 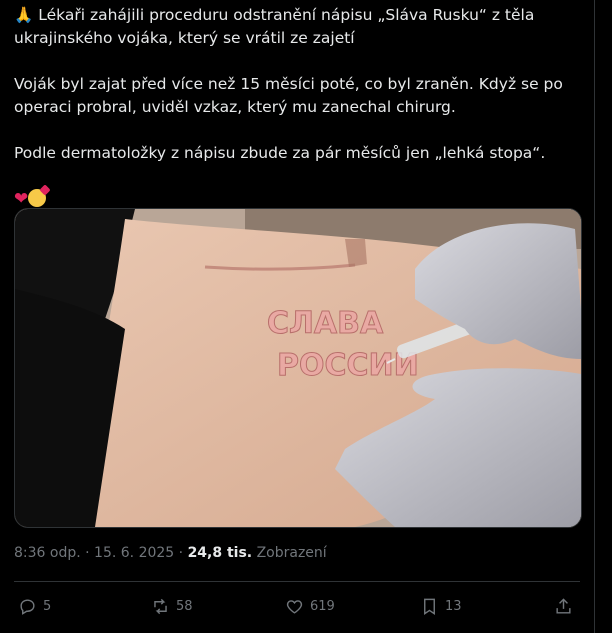 I want to click on repost-button: 58, so click(x=172, y=606).